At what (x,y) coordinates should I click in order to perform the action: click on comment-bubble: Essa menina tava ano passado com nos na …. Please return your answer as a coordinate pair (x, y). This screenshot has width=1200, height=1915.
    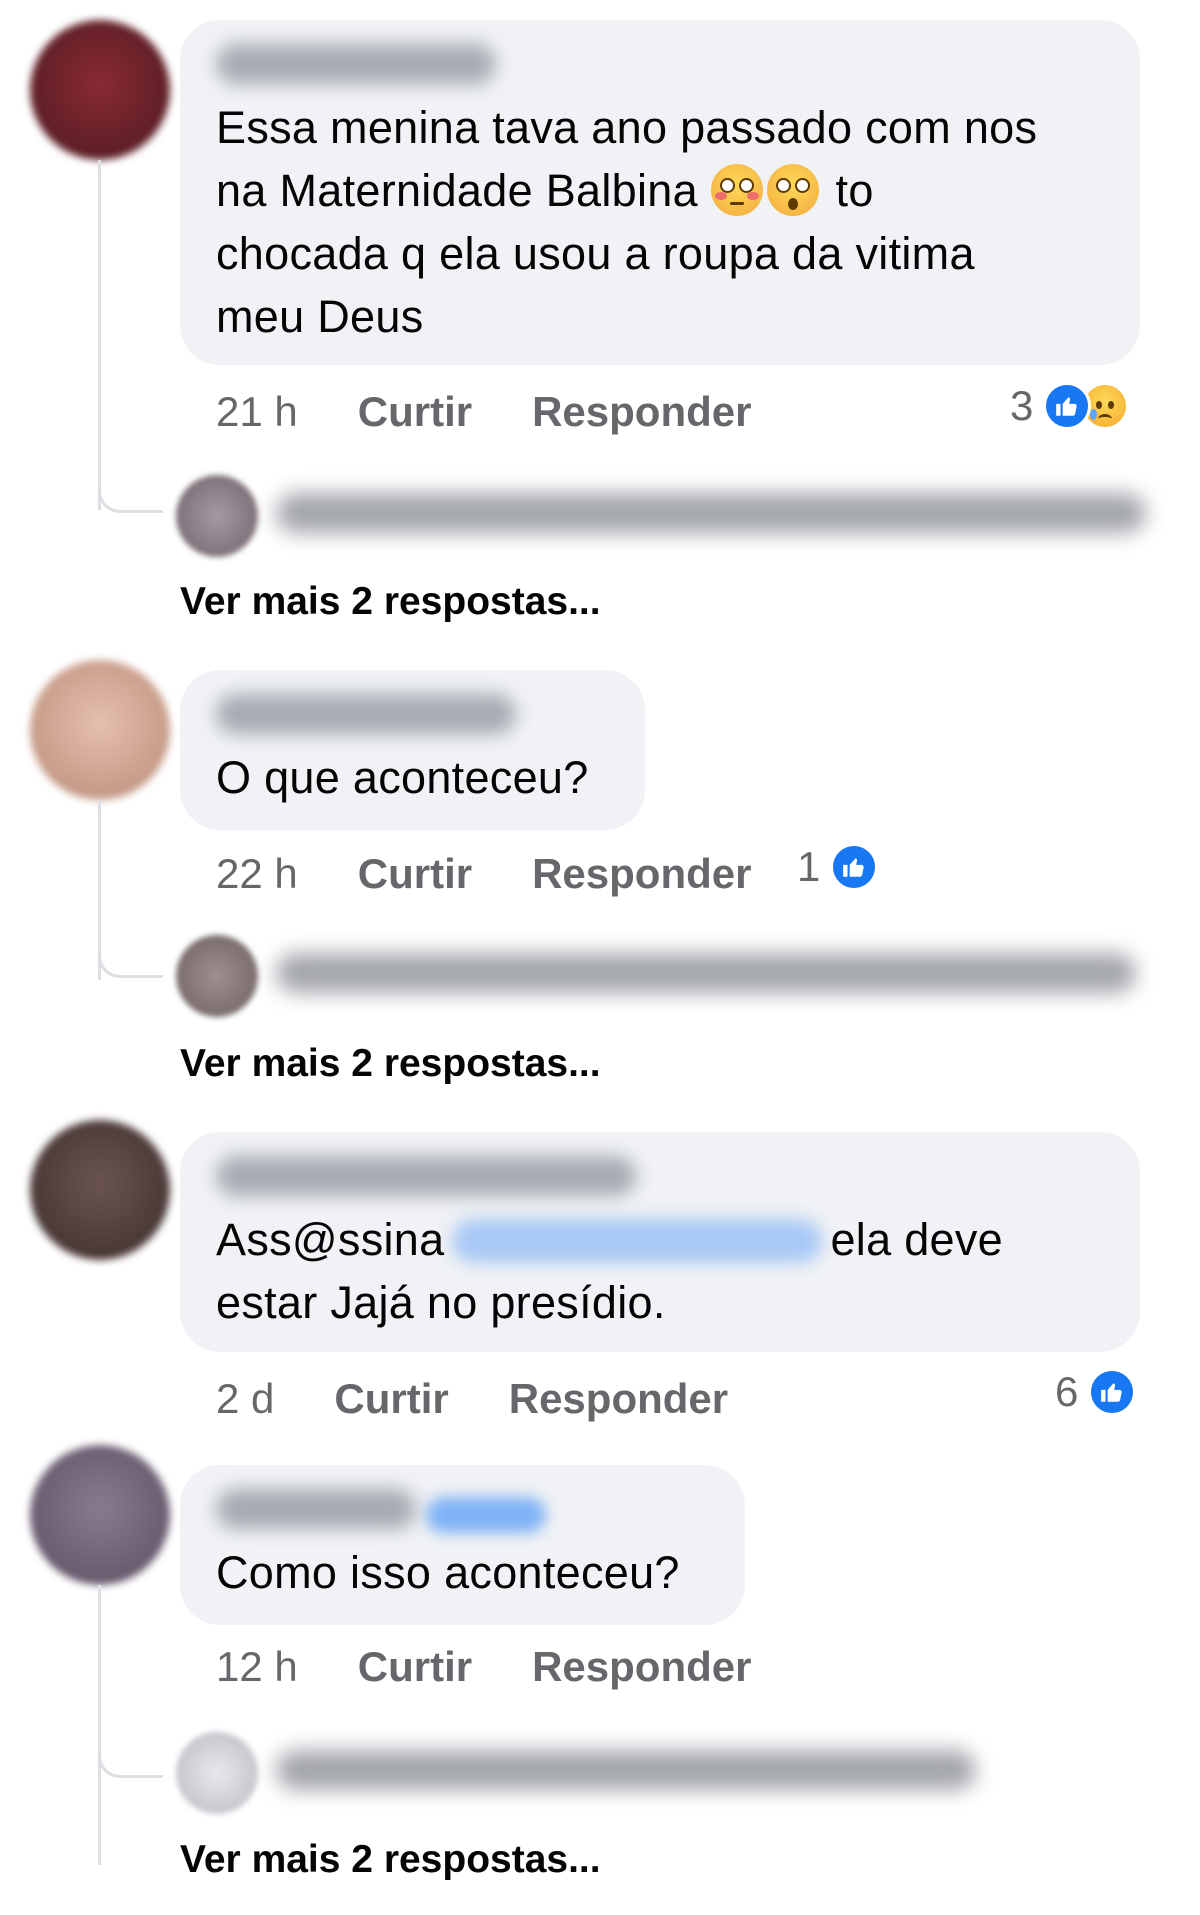
    Looking at the image, I should click on (660, 192).